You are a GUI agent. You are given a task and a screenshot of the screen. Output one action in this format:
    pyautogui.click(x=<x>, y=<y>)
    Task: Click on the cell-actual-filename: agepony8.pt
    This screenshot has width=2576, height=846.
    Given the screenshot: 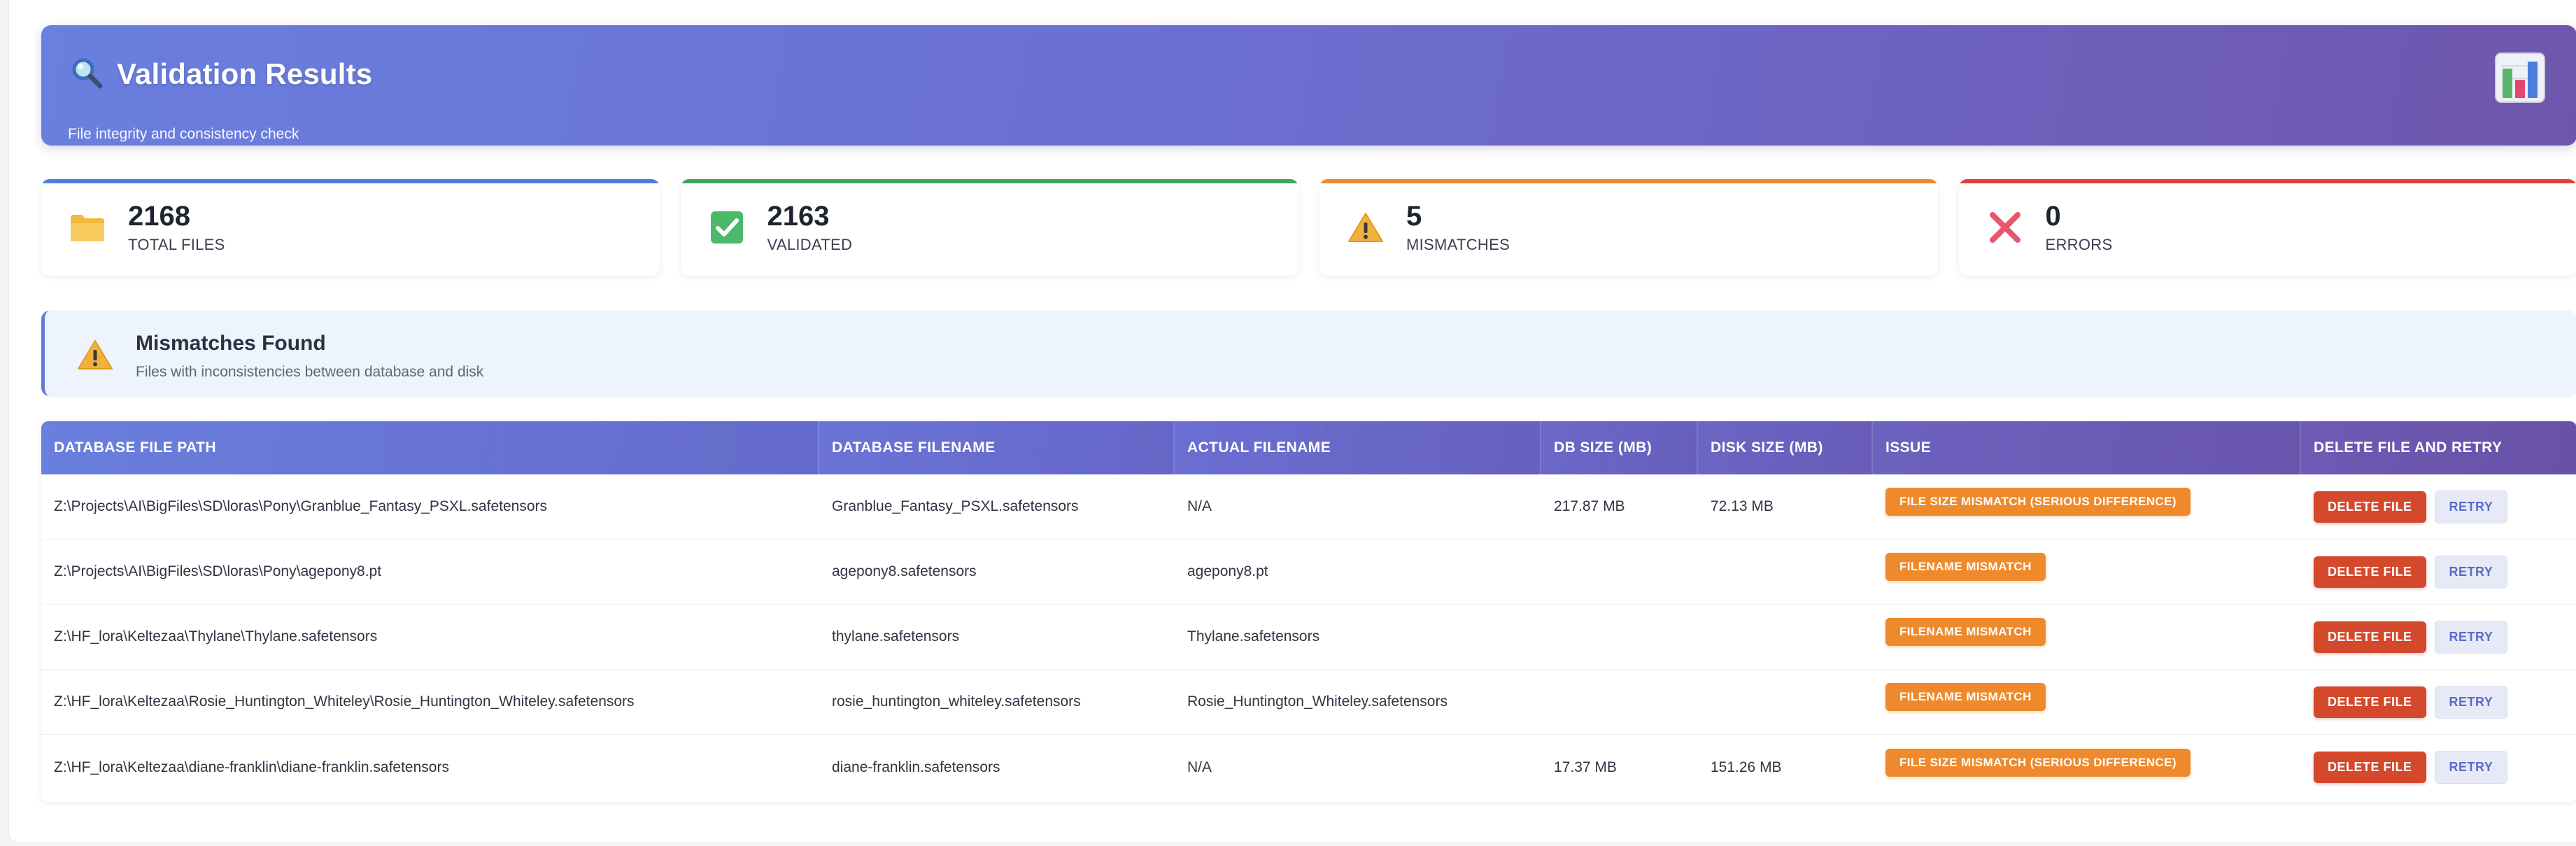 What is the action you would take?
    pyautogui.click(x=1227, y=571)
    